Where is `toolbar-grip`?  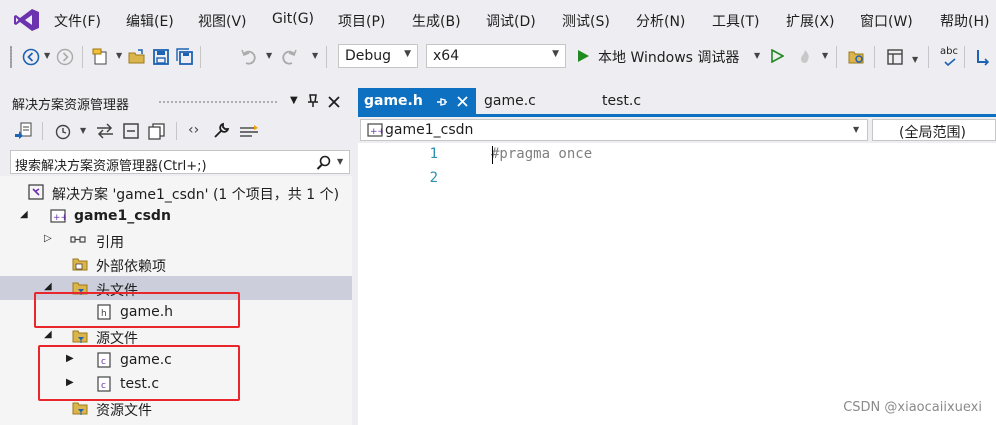 toolbar-grip is located at coordinates (11, 57).